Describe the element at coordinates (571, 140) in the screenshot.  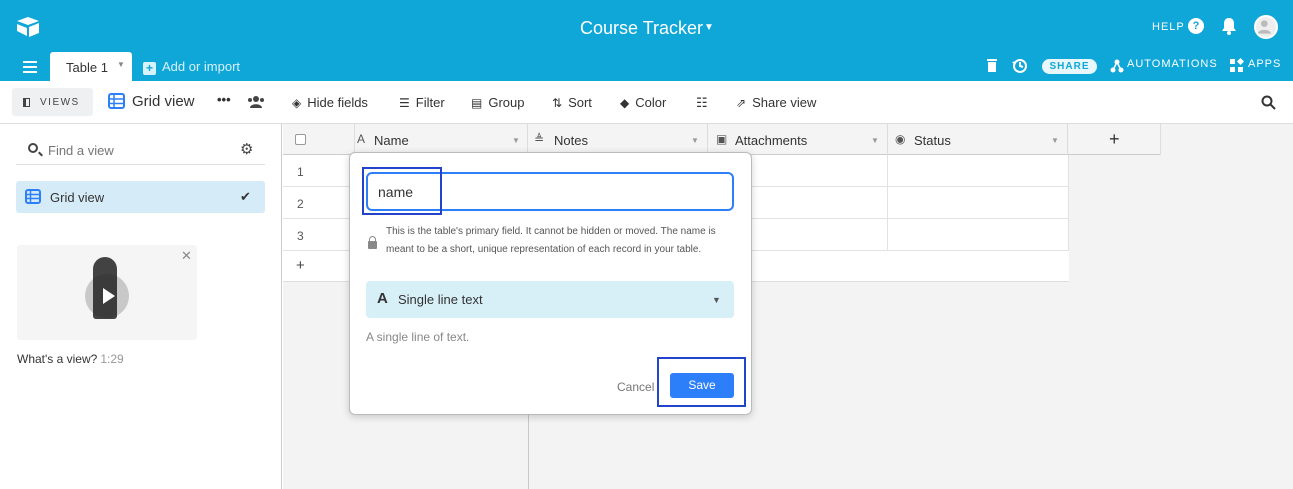
I see `column-header-label: Notes` at that location.